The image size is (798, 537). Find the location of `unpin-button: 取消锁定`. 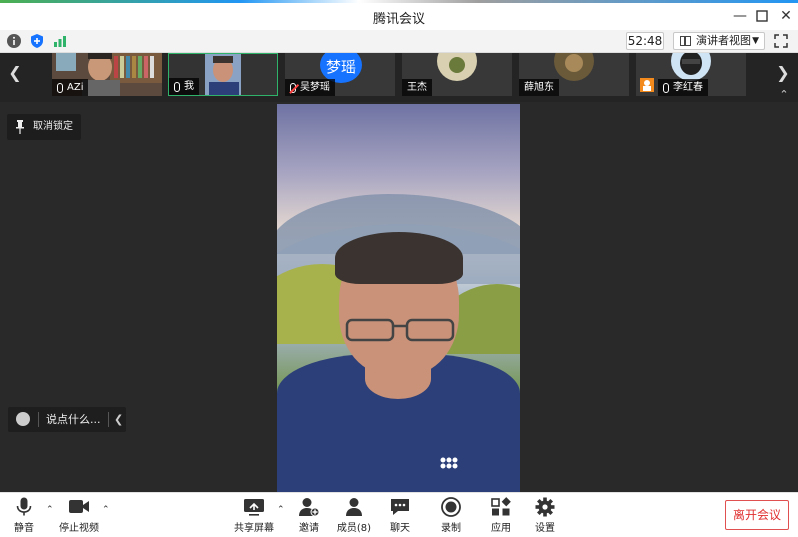

unpin-button: 取消锁定 is located at coordinates (44, 127).